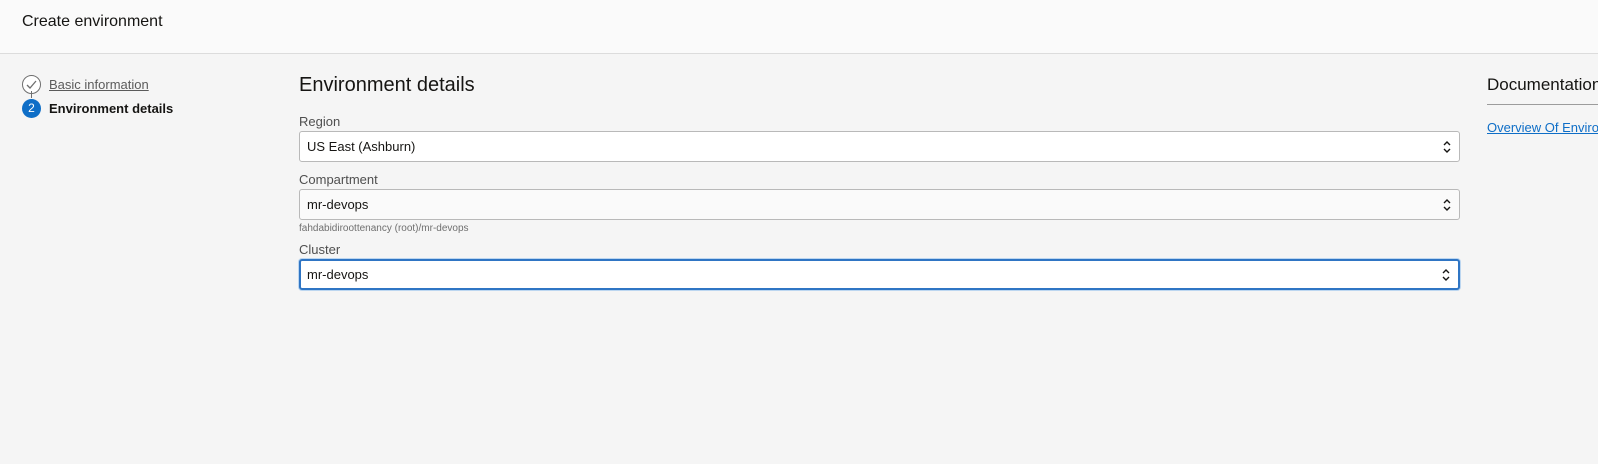 Image resolution: width=1598 pixels, height=464 pixels. I want to click on documentation-link: Overview Of Environments, so click(1542, 127).